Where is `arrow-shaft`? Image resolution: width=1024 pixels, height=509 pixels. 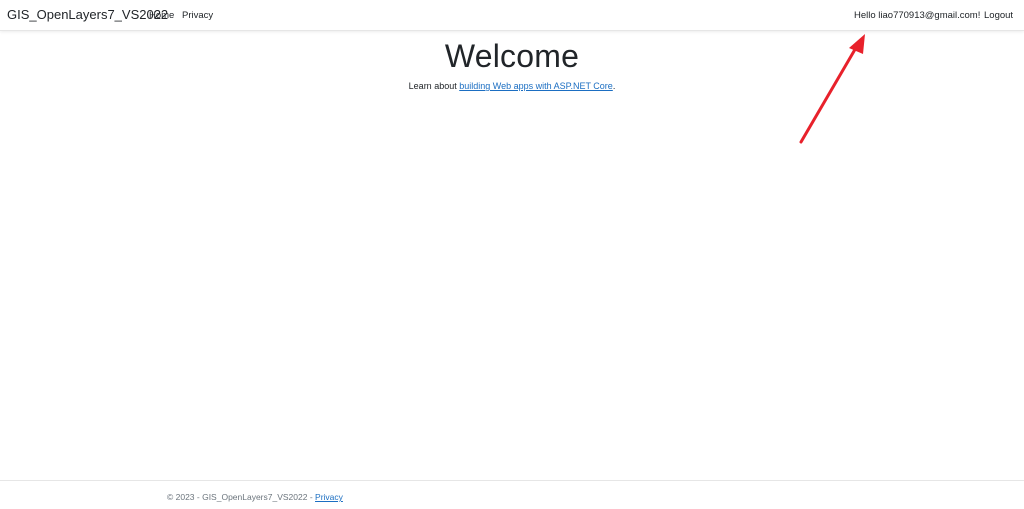 arrow-shaft is located at coordinates (829, 94).